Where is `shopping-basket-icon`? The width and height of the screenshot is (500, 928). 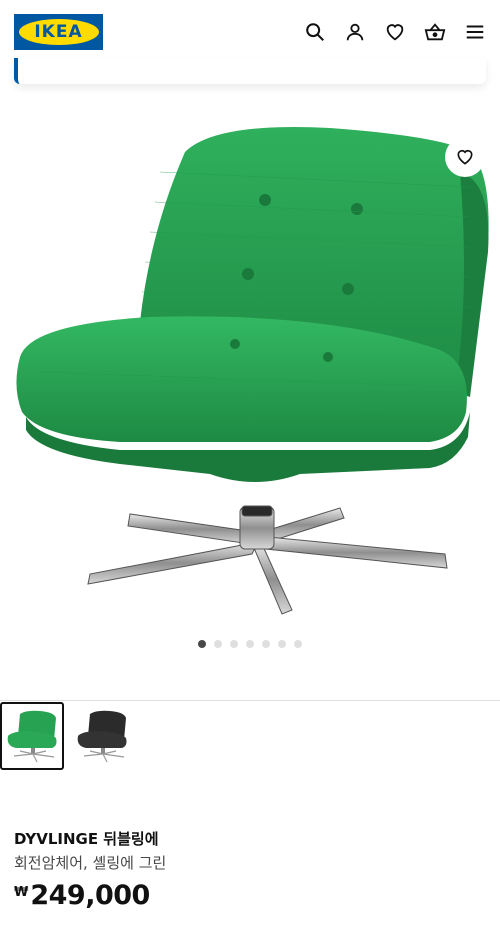 shopping-basket-icon is located at coordinates (435, 32).